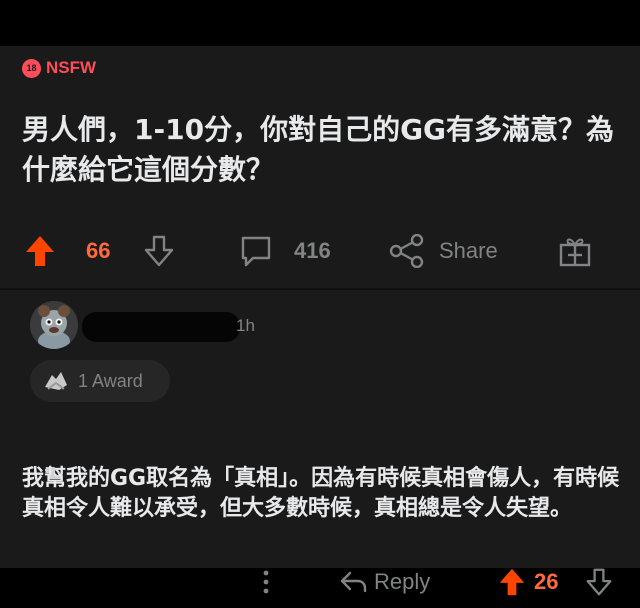 The width and height of the screenshot is (640, 608). Describe the element at coordinates (56, 381) in the screenshot. I see `award-icon` at that location.